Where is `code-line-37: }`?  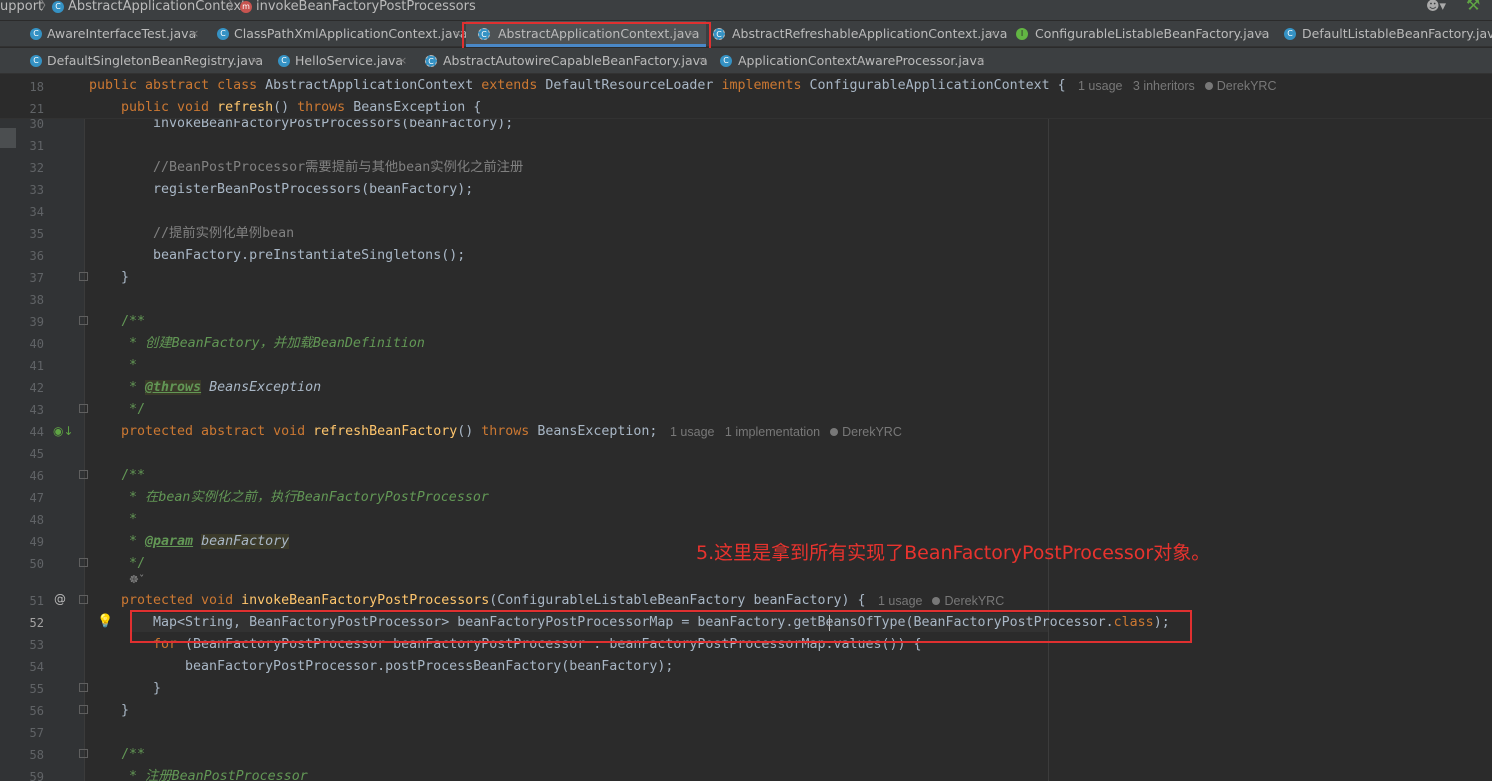 code-line-37: } is located at coordinates (125, 278).